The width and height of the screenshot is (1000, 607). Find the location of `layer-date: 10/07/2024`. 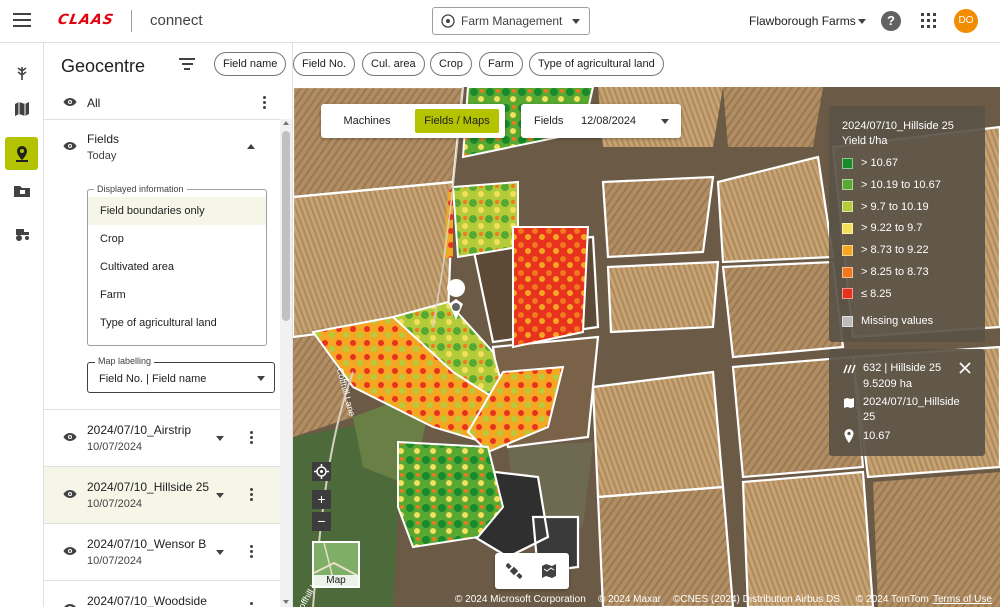

layer-date: 10/07/2024 is located at coordinates (115, 561).